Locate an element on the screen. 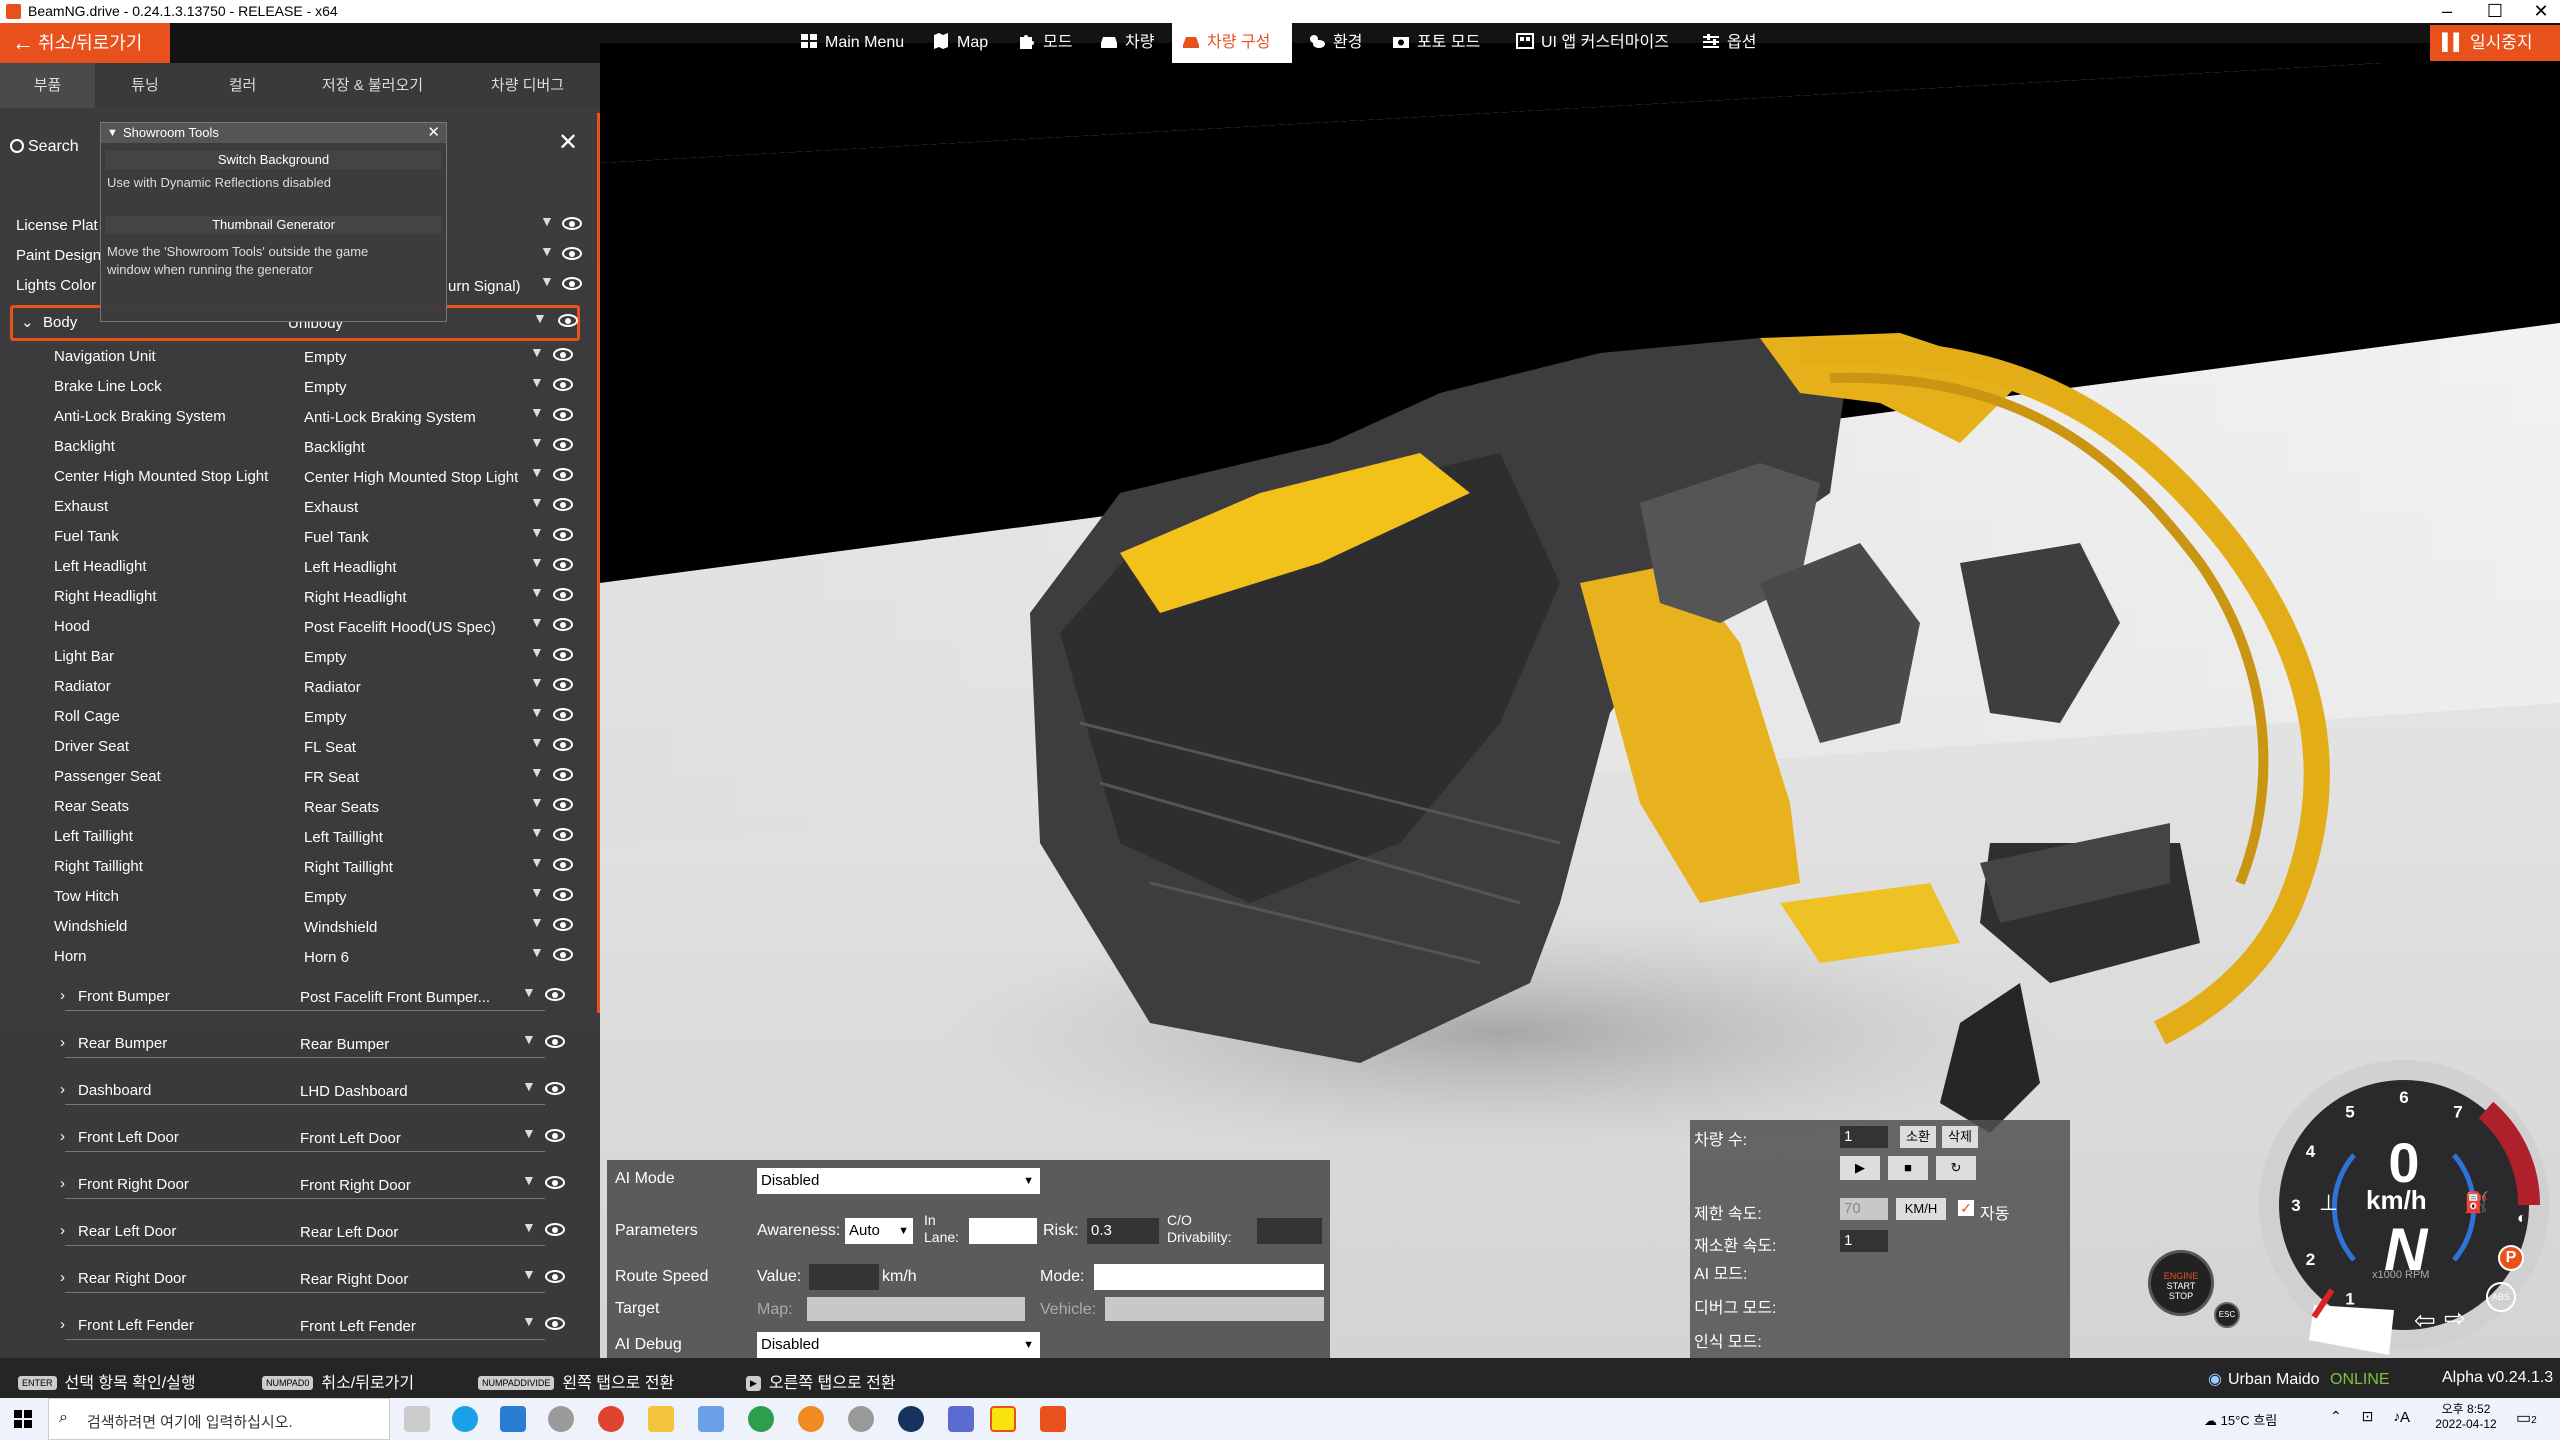 This screenshot has height=1440, width=2560. chrome-alt-icon is located at coordinates (761, 1419).